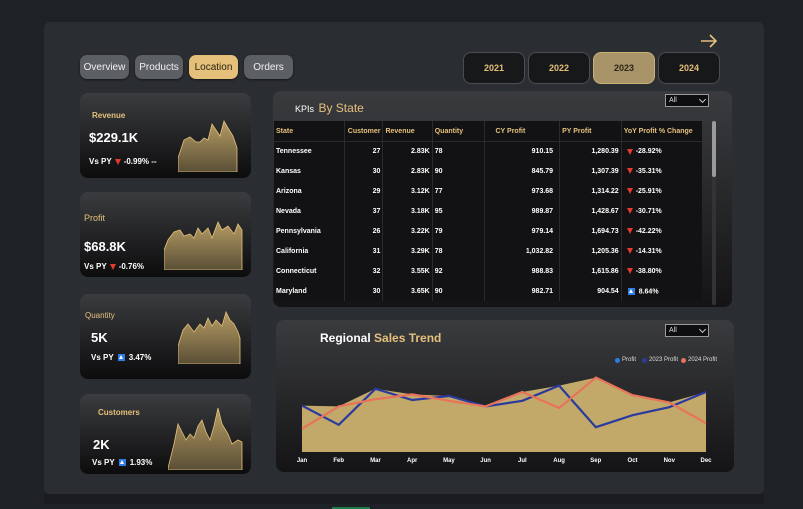 The image size is (803, 509). What do you see at coordinates (412, 461) in the screenshot?
I see `x-axis-tick-label: Apr` at bounding box center [412, 461].